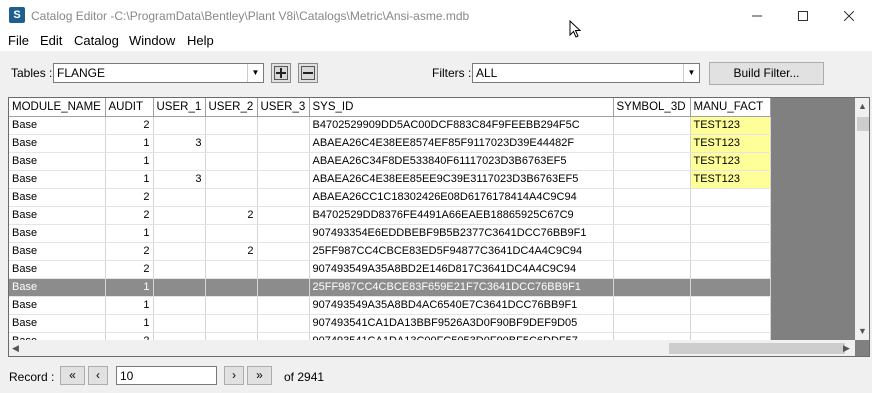  What do you see at coordinates (98, 375) in the screenshot?
I see `previous-record-button: ‹` at bounding box center [98, 375].